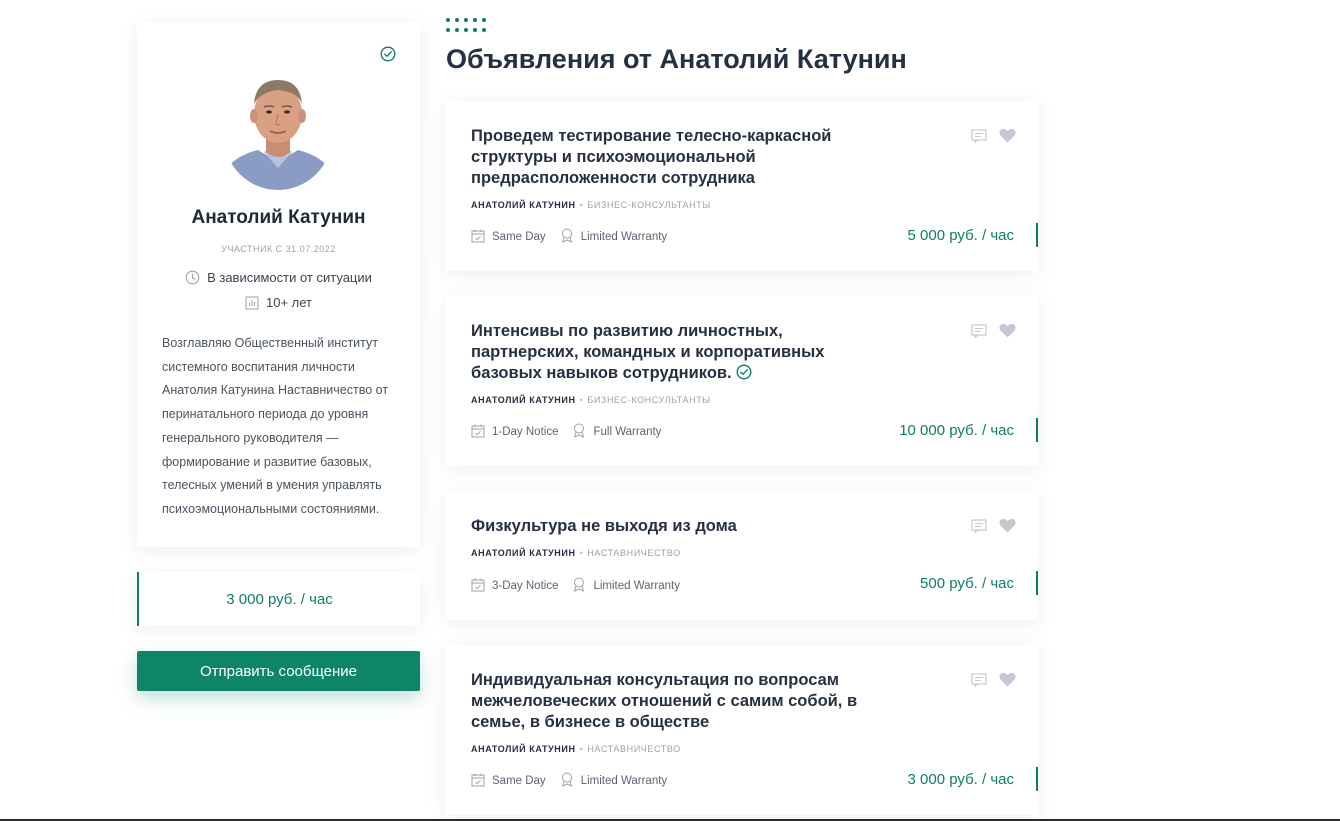  I want to click on listing-title: Физкультура не выходя из дома, so click(686, 526).